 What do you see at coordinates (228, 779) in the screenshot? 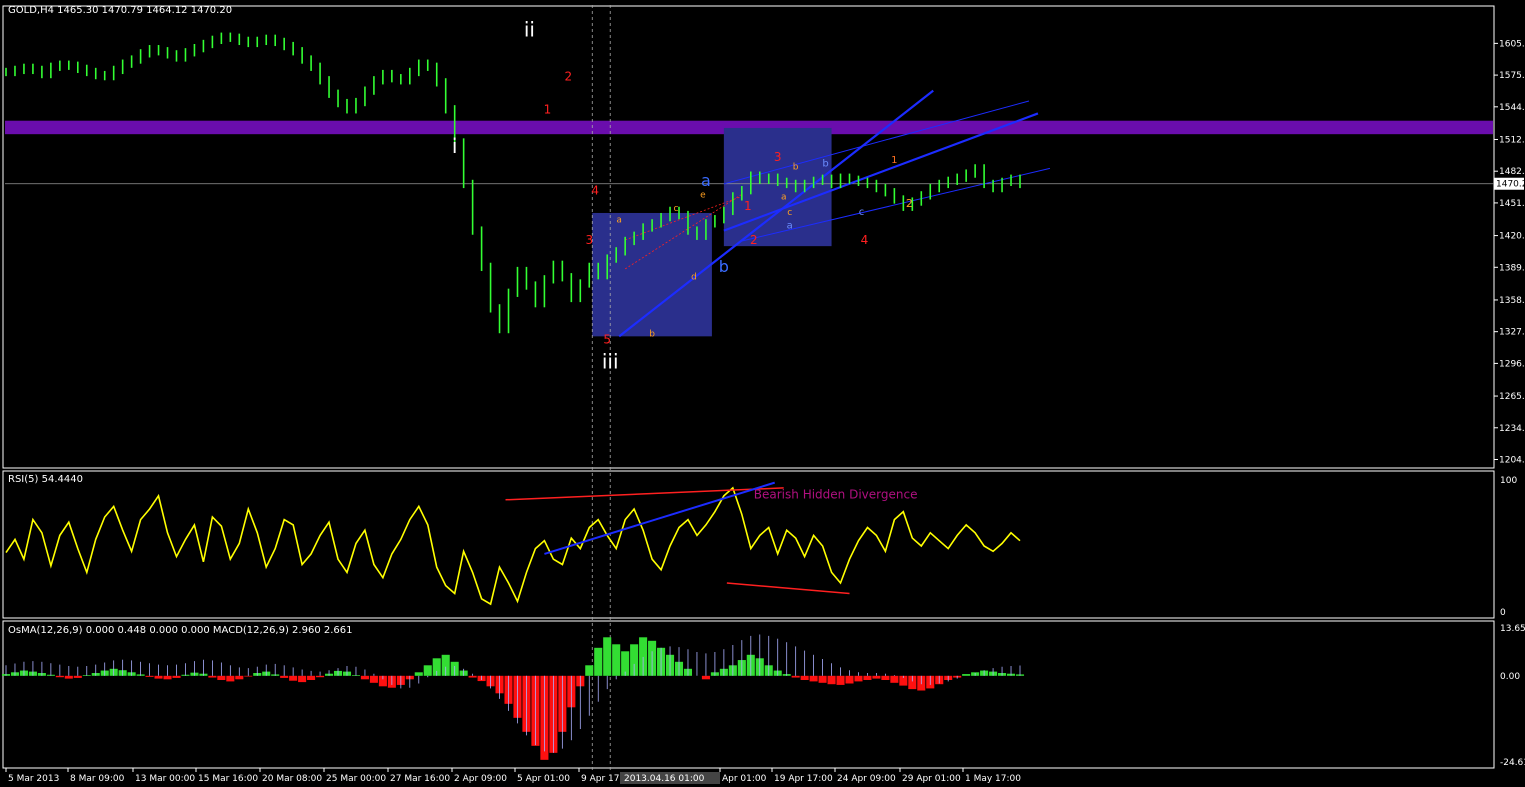
I see `time-axis-label: 15 Mar 16:00` at bounding box center [228, 779].